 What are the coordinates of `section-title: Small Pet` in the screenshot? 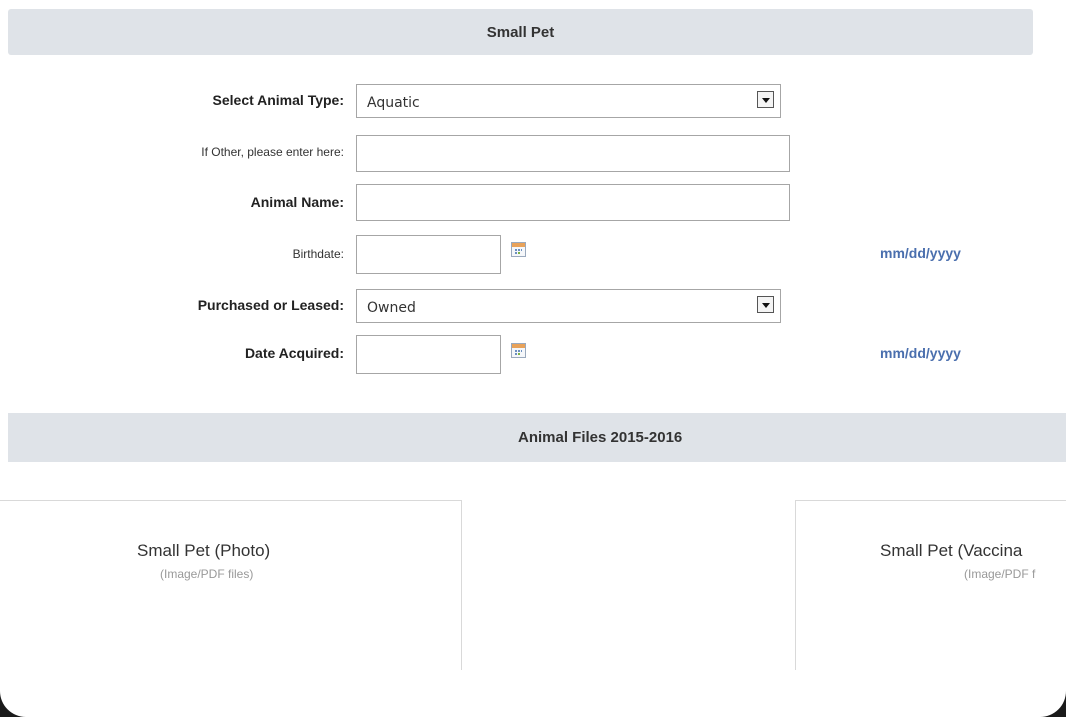 It's located at (520, 32).